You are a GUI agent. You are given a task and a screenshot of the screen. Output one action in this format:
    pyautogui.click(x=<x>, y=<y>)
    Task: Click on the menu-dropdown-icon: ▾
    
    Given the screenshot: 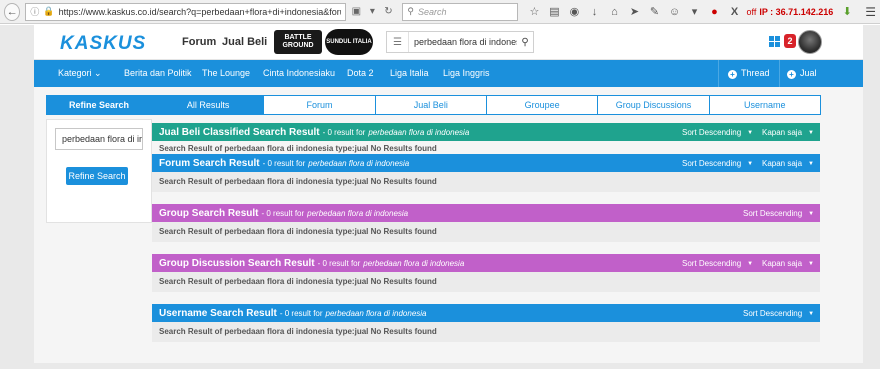 What is the action you would take?
    pyautogui.click(x=694, y=11)
    